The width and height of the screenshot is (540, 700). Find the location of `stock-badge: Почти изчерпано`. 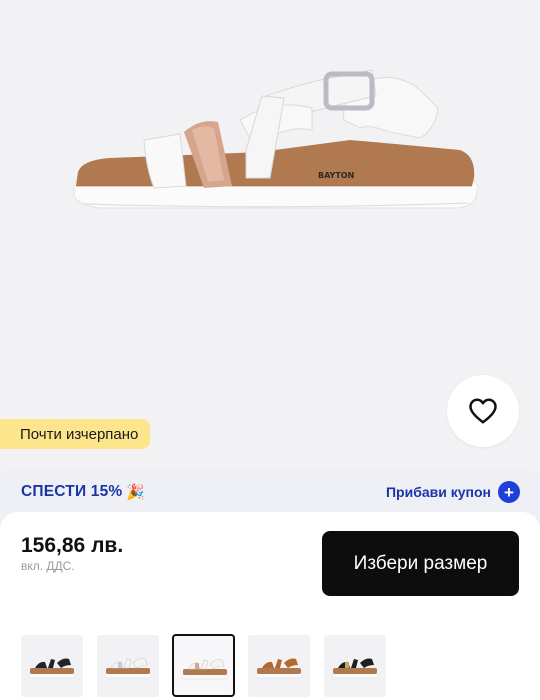

stock-badge: Почти изчерпано is located at coordinates (75, 434).